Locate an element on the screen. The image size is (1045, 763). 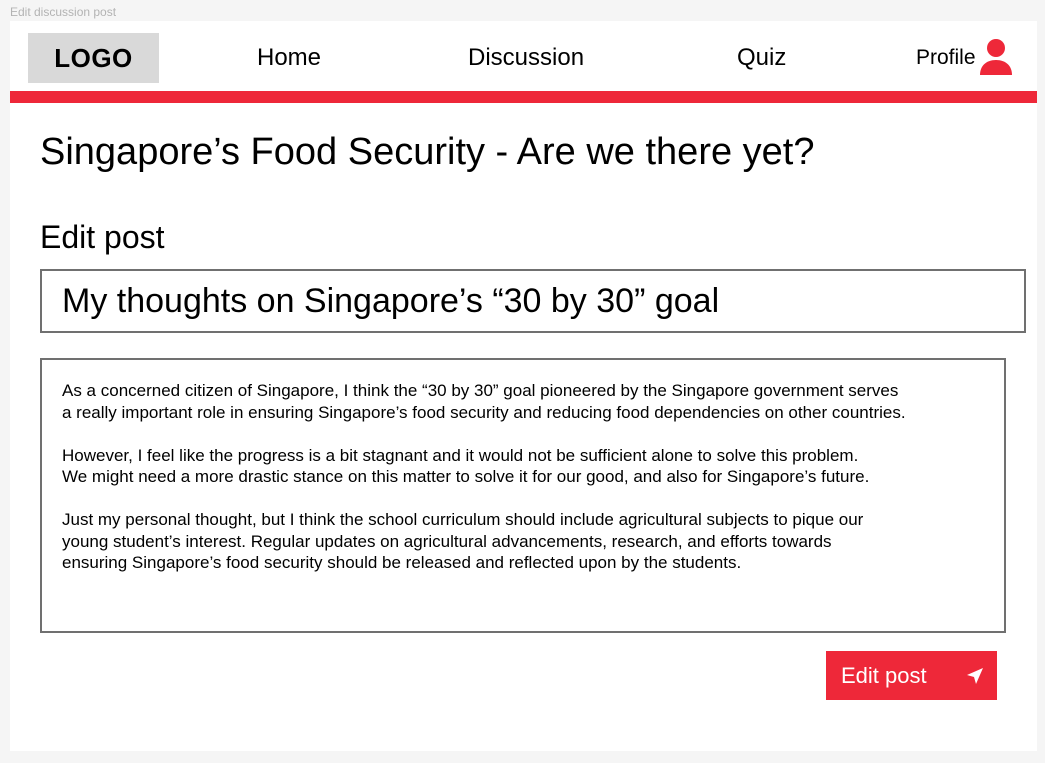
top-navbar: LOGO Home Discussion Quiz Profile is located at coordinates (523, 56).